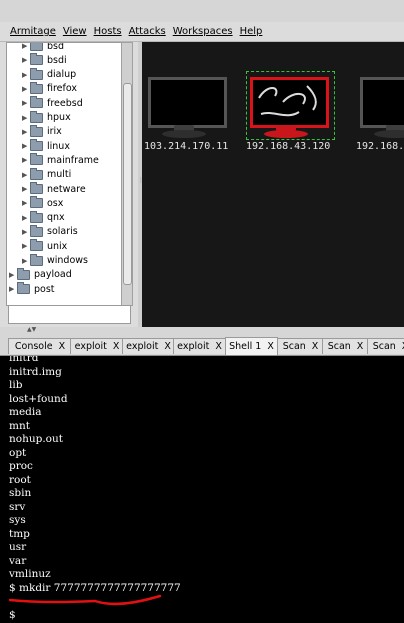 The height and width of the screenshot is (623, 404). I want to click on module-search-input, so click(69, 314).